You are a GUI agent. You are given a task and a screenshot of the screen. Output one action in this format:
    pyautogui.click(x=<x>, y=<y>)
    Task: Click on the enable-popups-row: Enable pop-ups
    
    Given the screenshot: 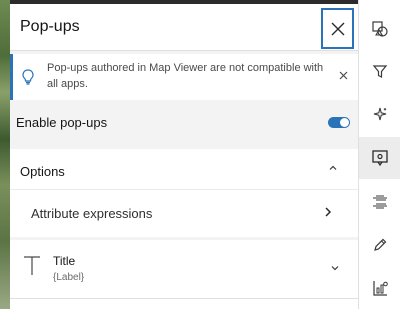 What is the action you would take?
    pyautogui.click(x=184, y=123)
    